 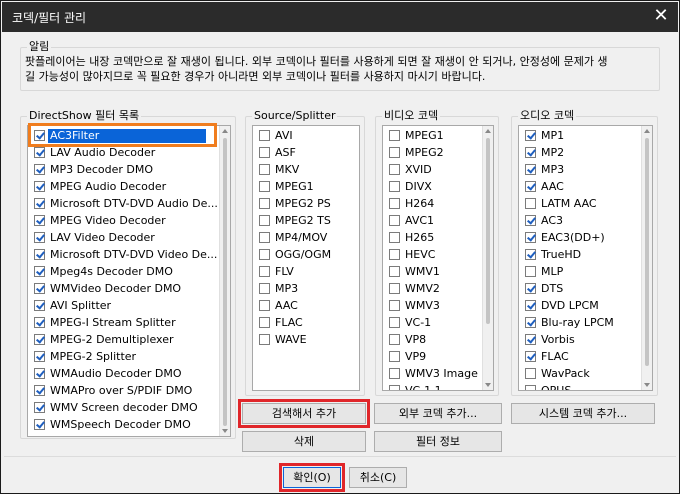 I want to click on list-item: WMV3 Image, so click(x=433, y=374).